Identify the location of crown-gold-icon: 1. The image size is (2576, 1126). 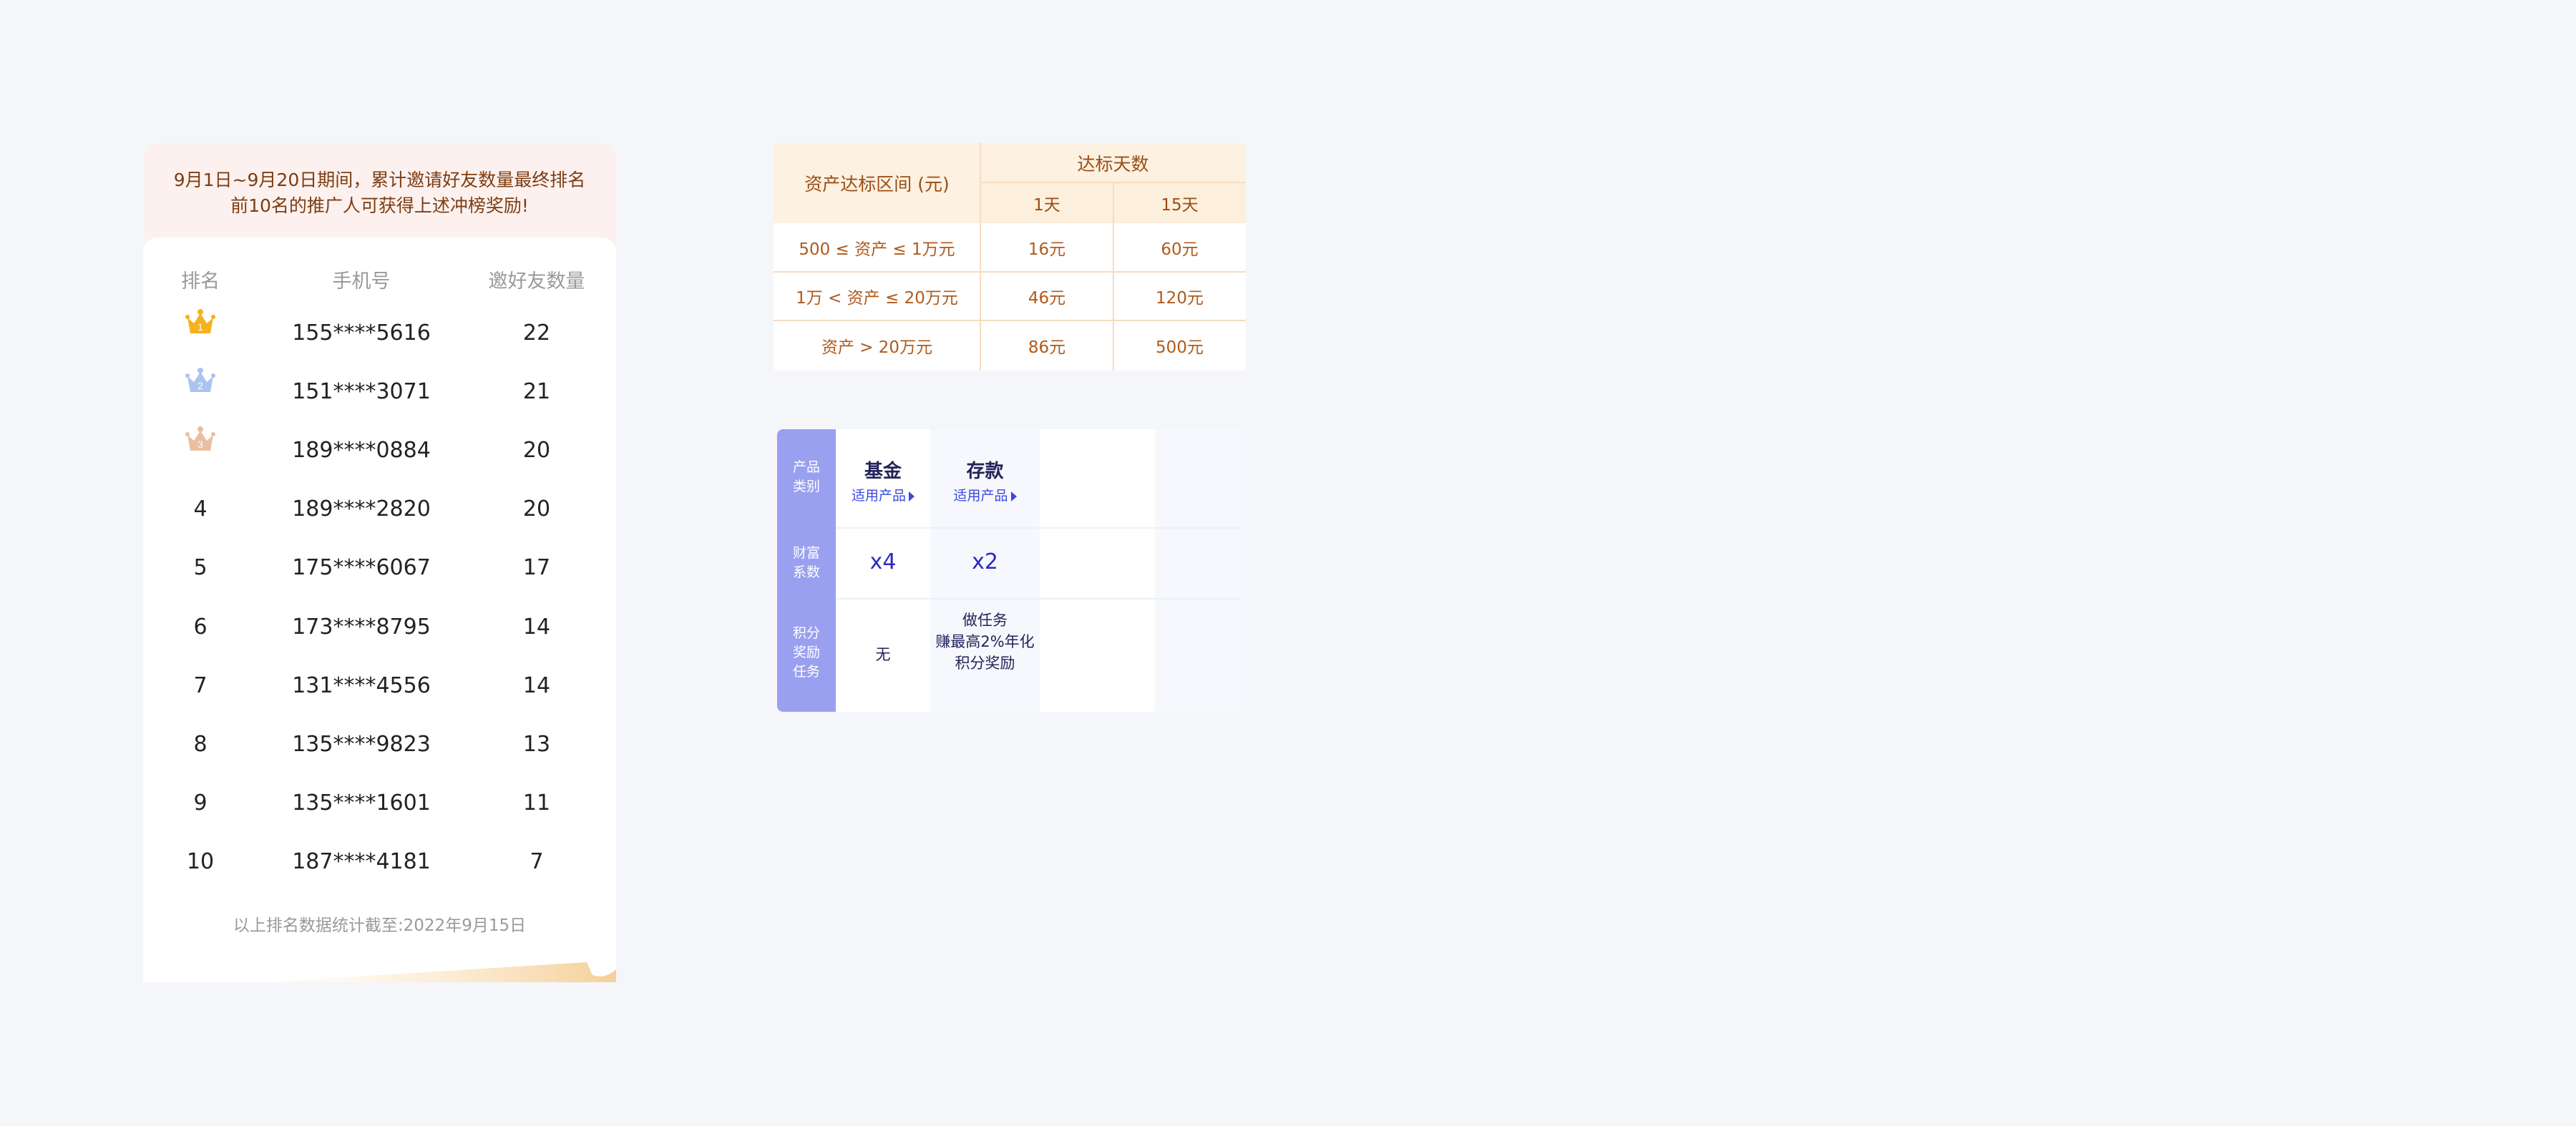
(200, 332).